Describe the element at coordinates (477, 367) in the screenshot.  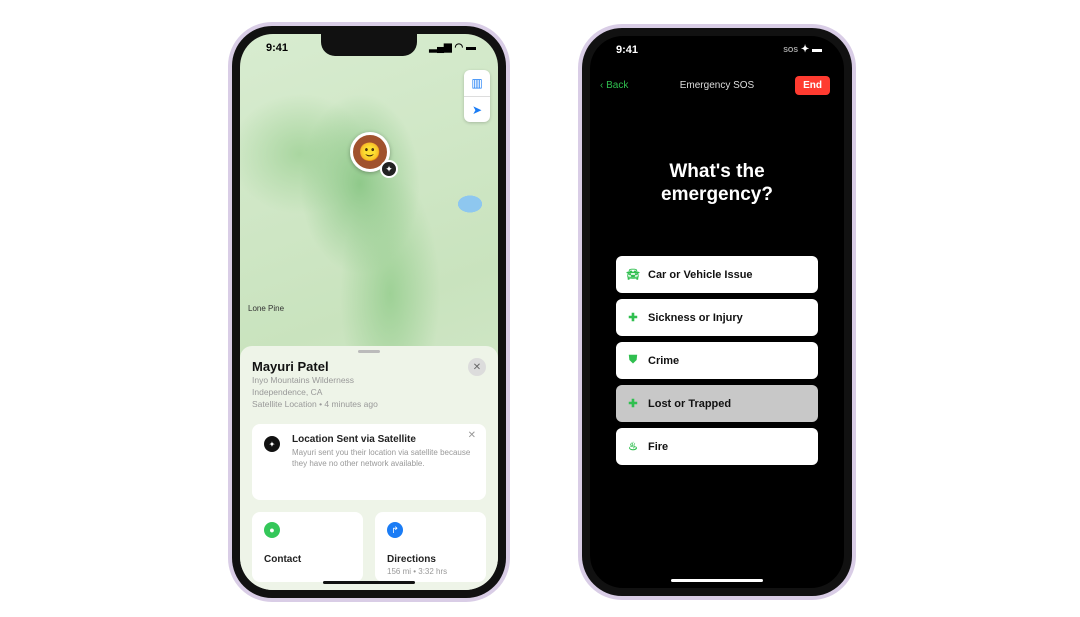
I see `close-button: ✕` at that location.